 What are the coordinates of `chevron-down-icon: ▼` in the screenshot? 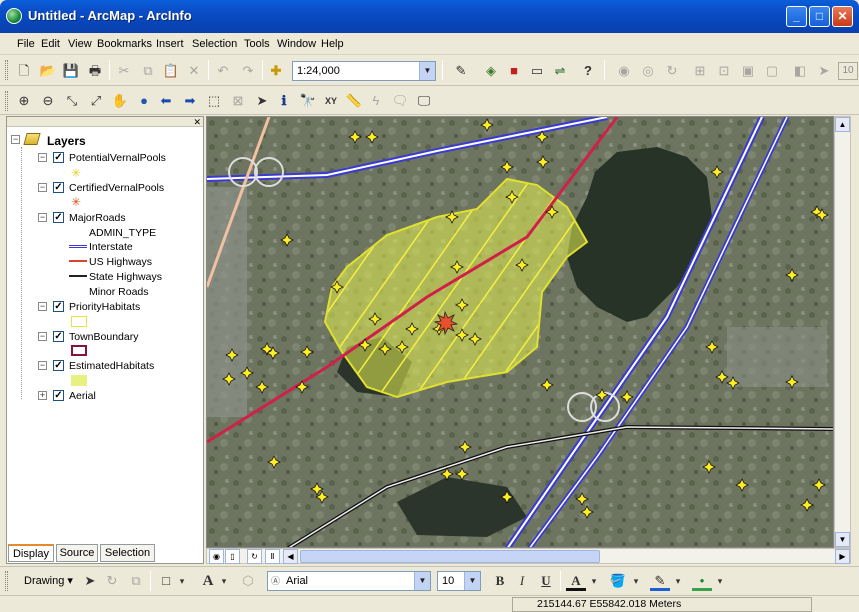 It's located at (422, 581).